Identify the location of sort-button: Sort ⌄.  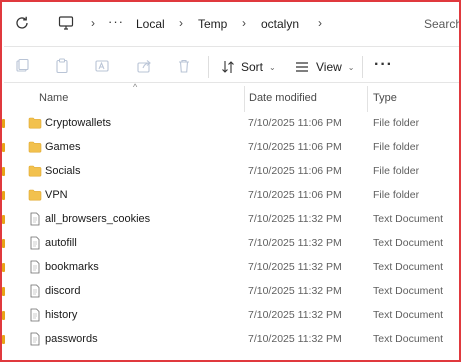
(248, 67).